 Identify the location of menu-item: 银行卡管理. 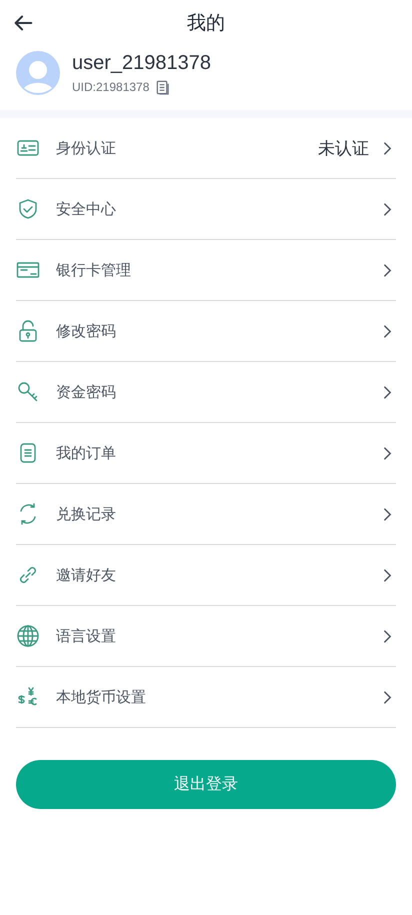
(206, 270).